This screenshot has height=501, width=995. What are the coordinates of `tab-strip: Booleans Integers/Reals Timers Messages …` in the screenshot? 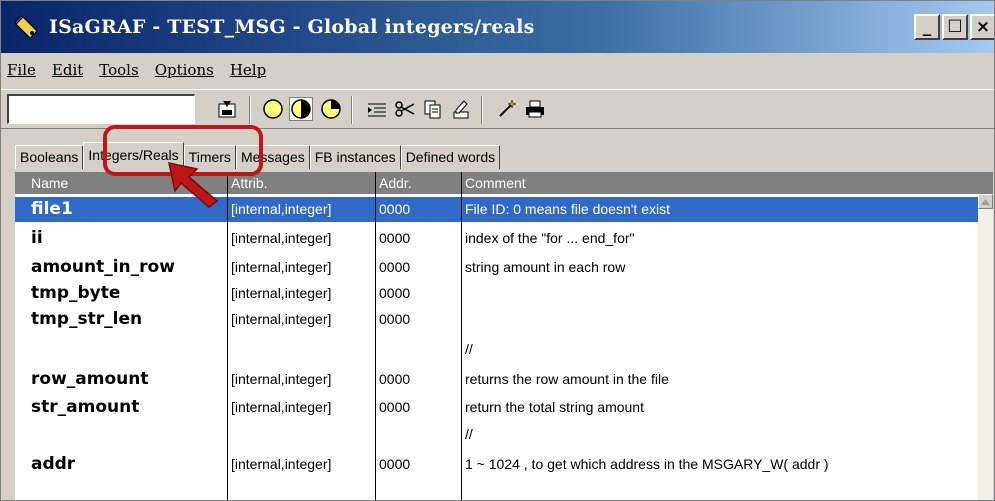 It's located at (258, 155).